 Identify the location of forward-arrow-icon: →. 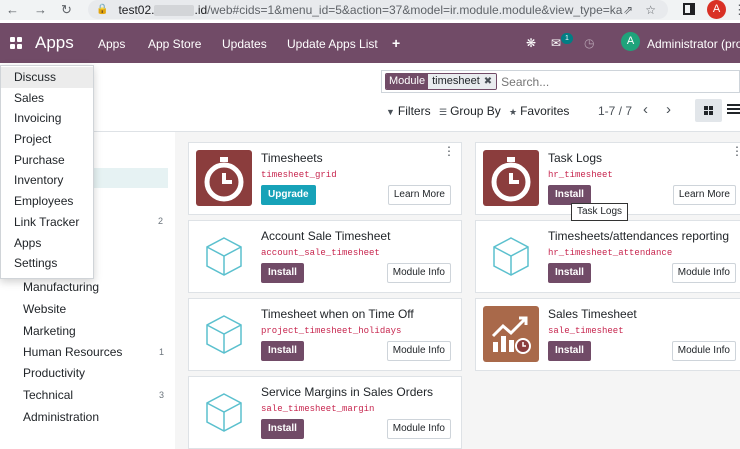
(40, 9).